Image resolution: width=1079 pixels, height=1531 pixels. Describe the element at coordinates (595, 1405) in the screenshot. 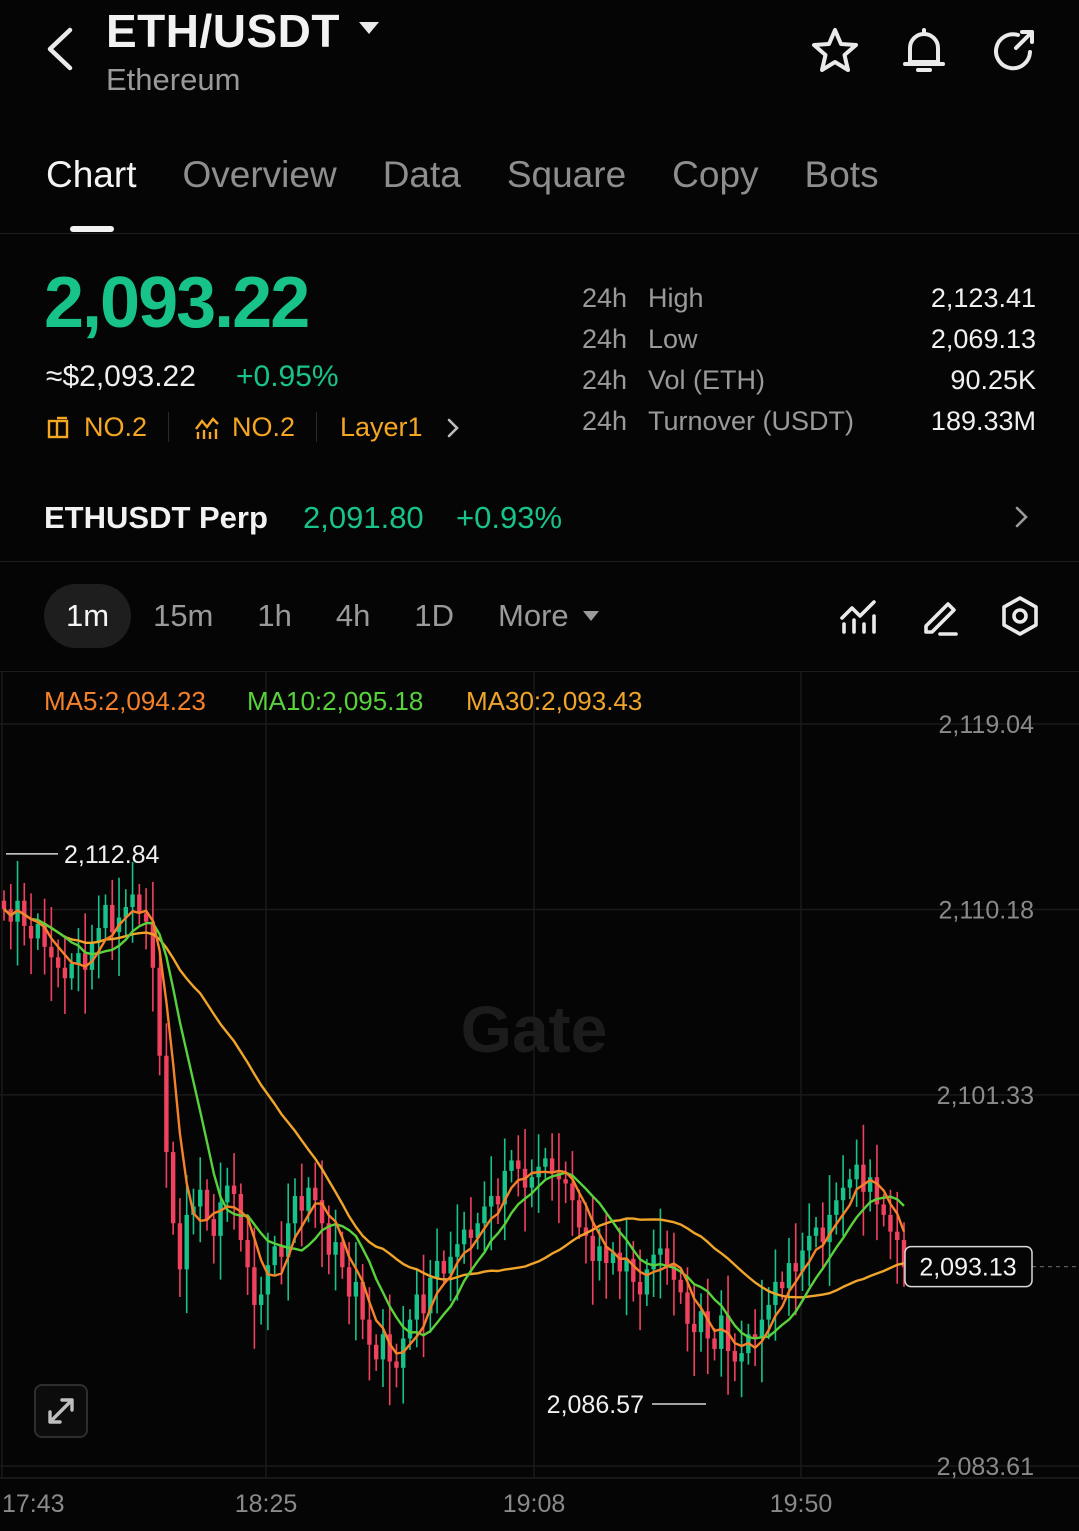

I see `low-price-label: 2,086.57` at that location.